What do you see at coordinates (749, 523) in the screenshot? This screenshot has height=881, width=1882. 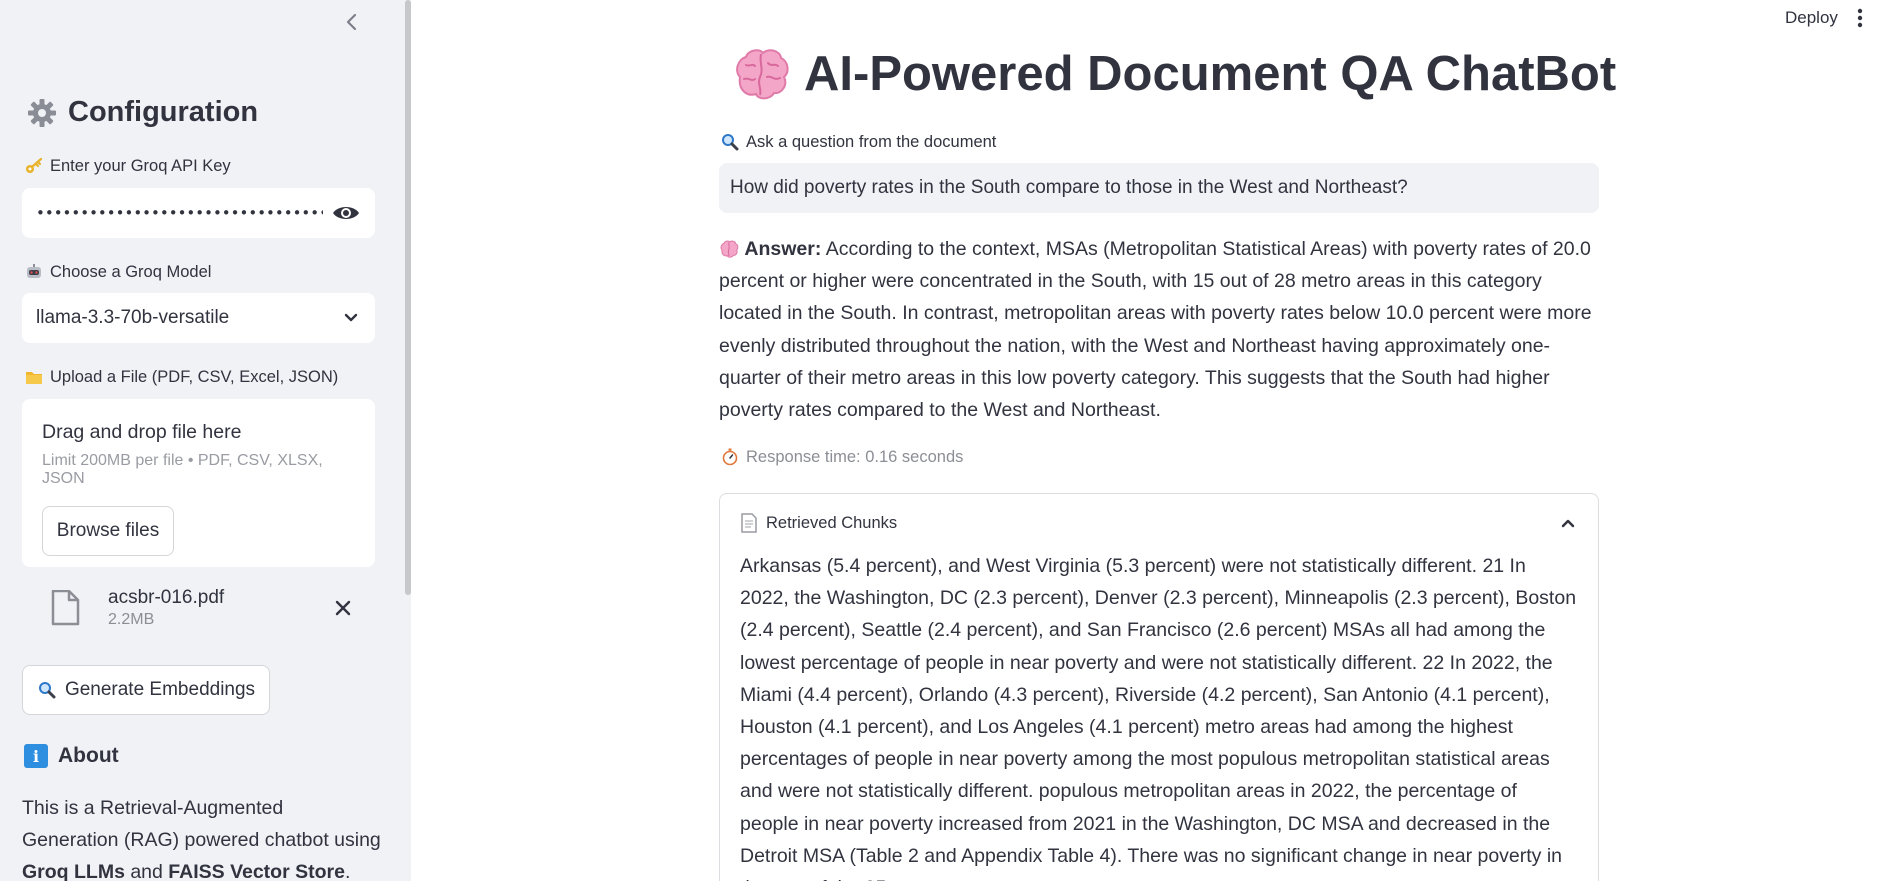 I see `document-icon` at bounding box center [749, 523].